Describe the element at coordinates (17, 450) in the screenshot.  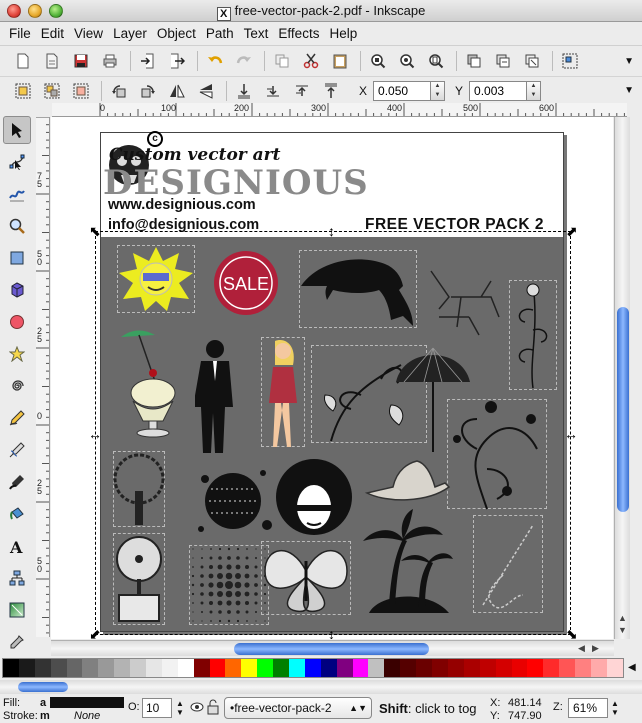
I see `pen-tool` at that location.